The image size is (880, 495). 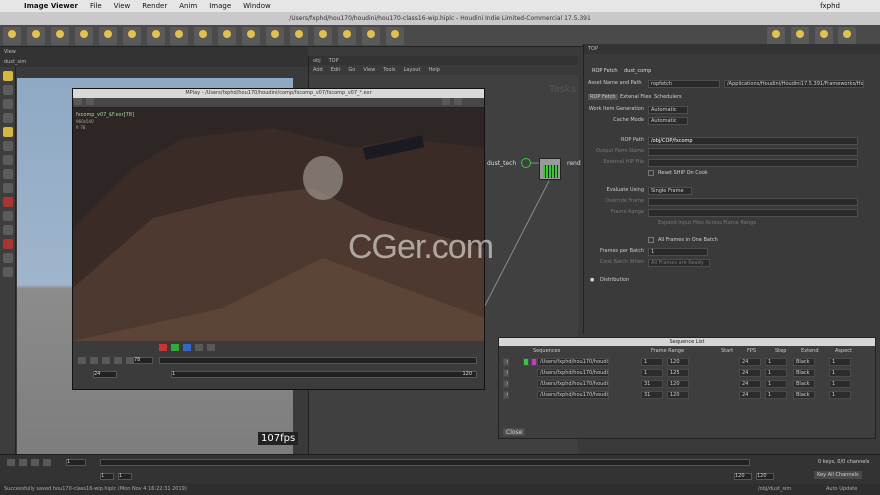 What do you see at coordinates (143, 360) in the screenshot?
I see `mplay-frame-field: 78` at bounding box center [143, 360].